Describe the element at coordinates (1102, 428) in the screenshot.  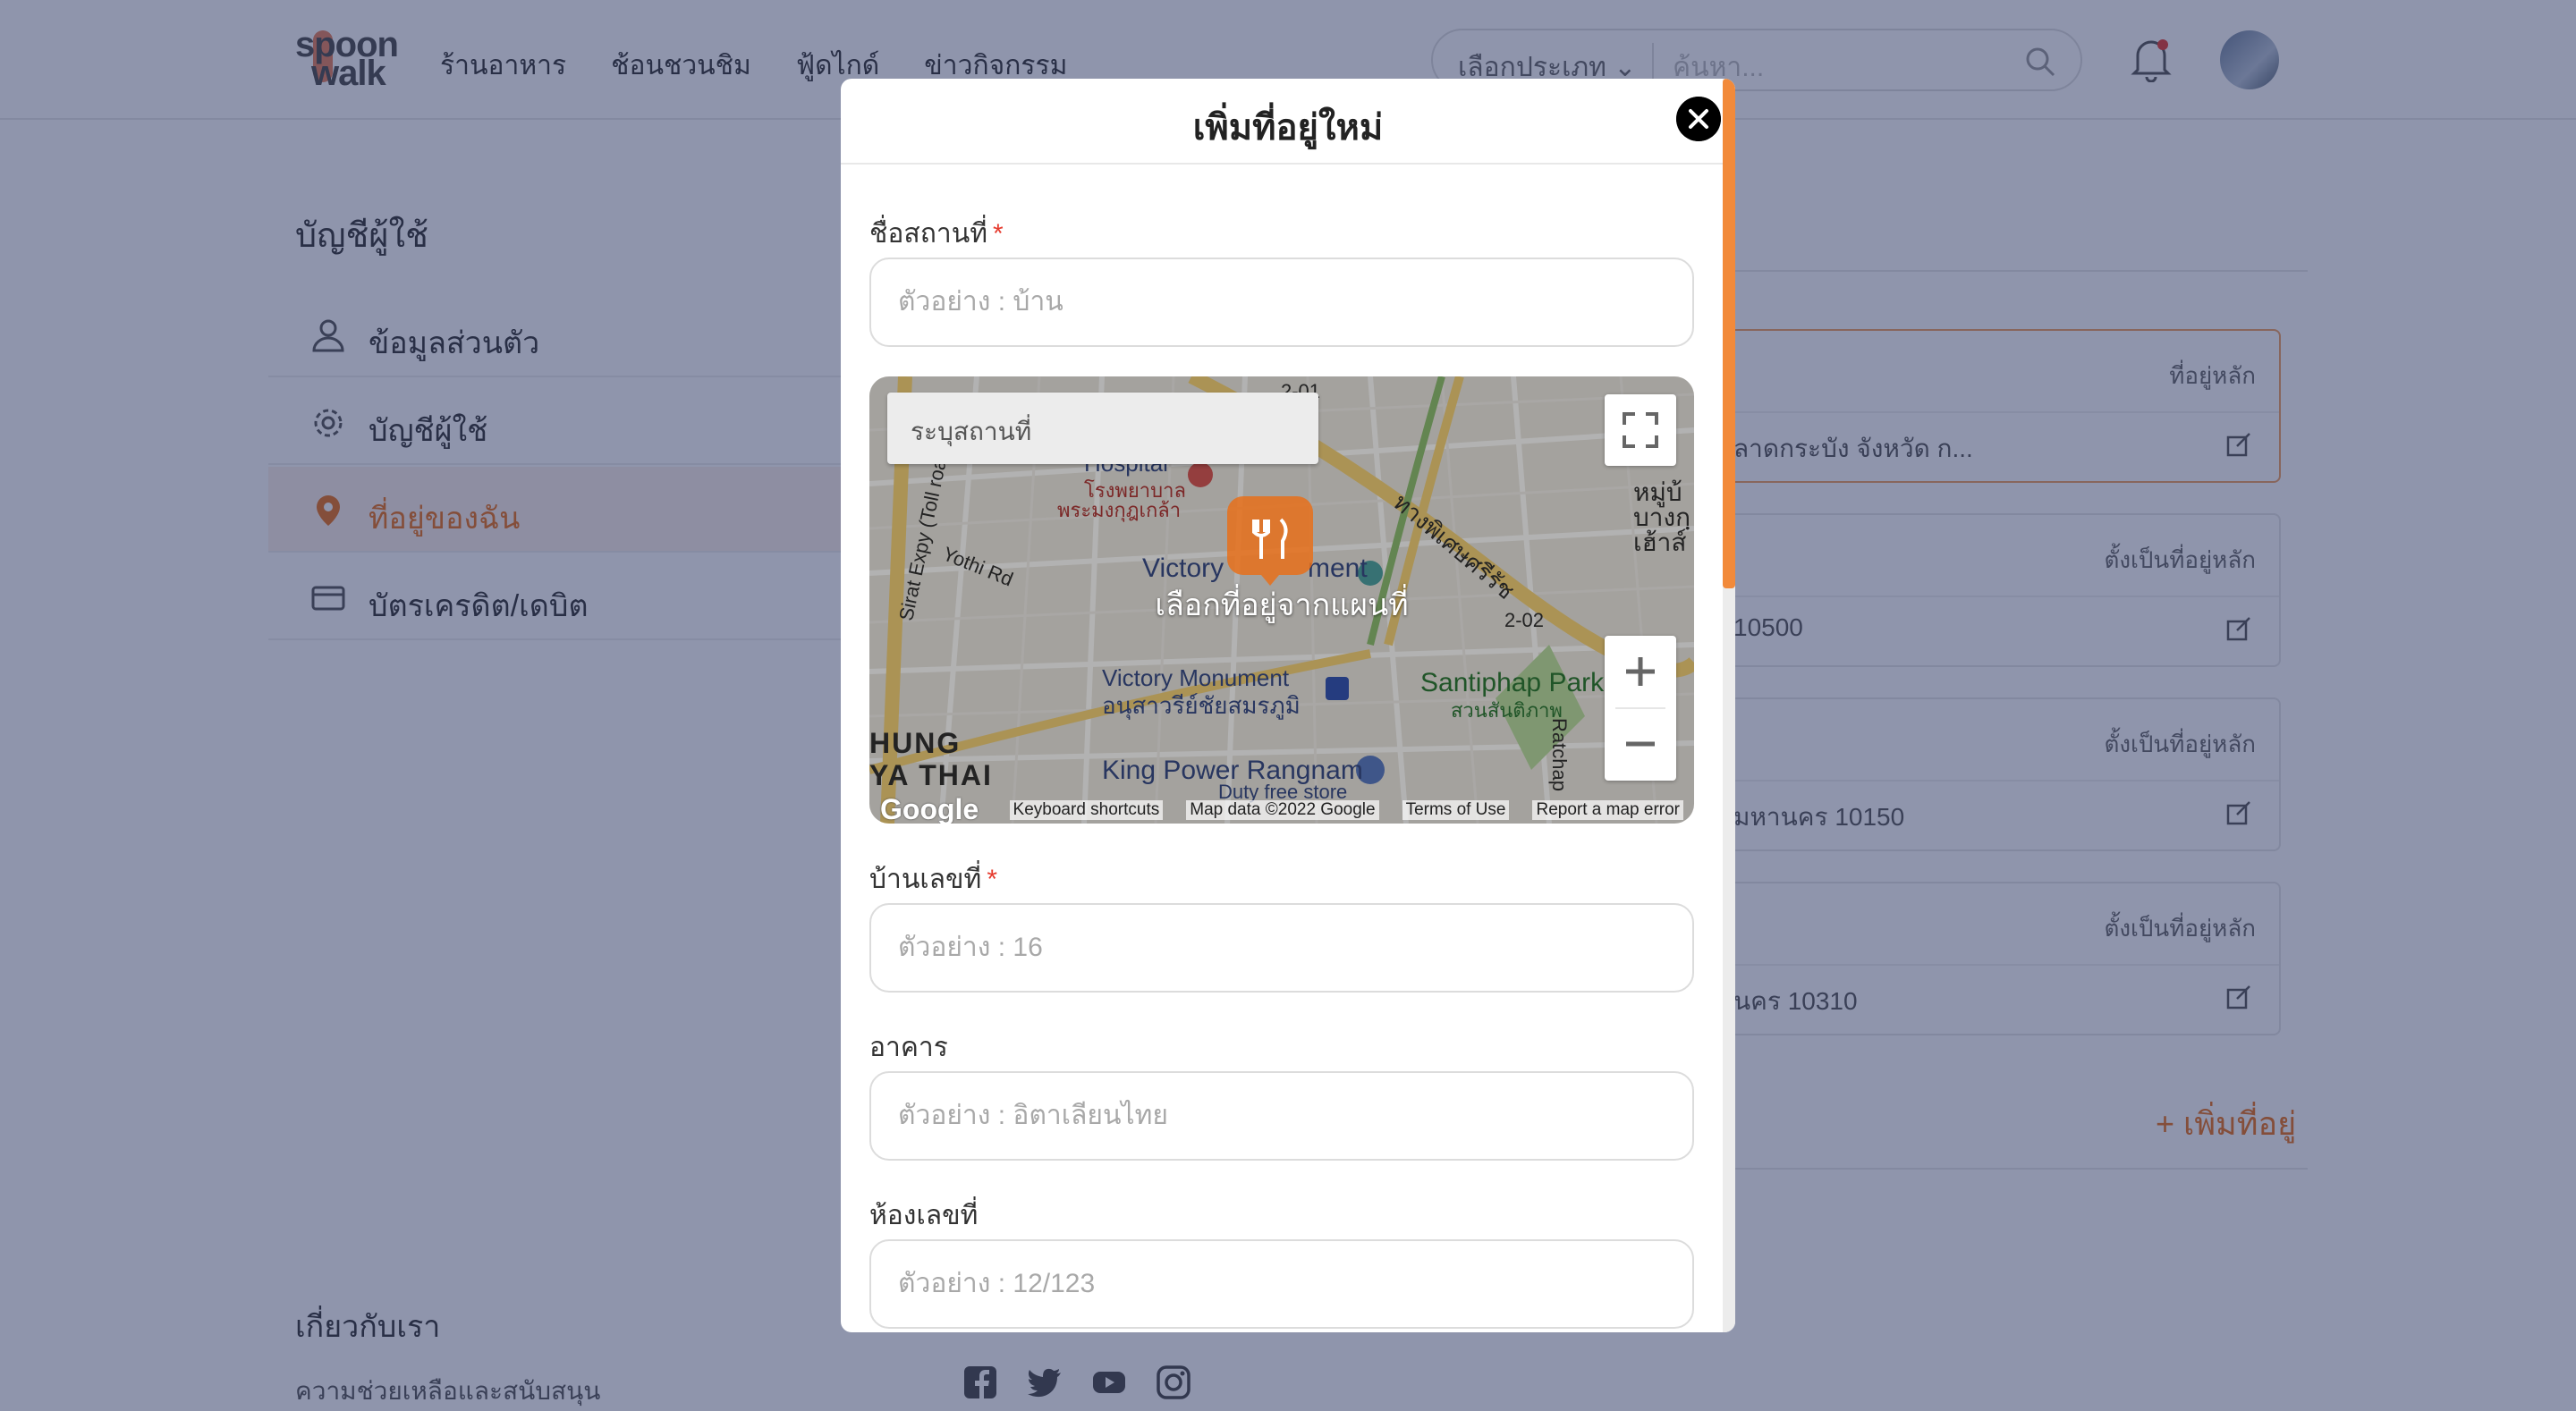
I see `map-search-box: ระบุสถานที่` at that location.